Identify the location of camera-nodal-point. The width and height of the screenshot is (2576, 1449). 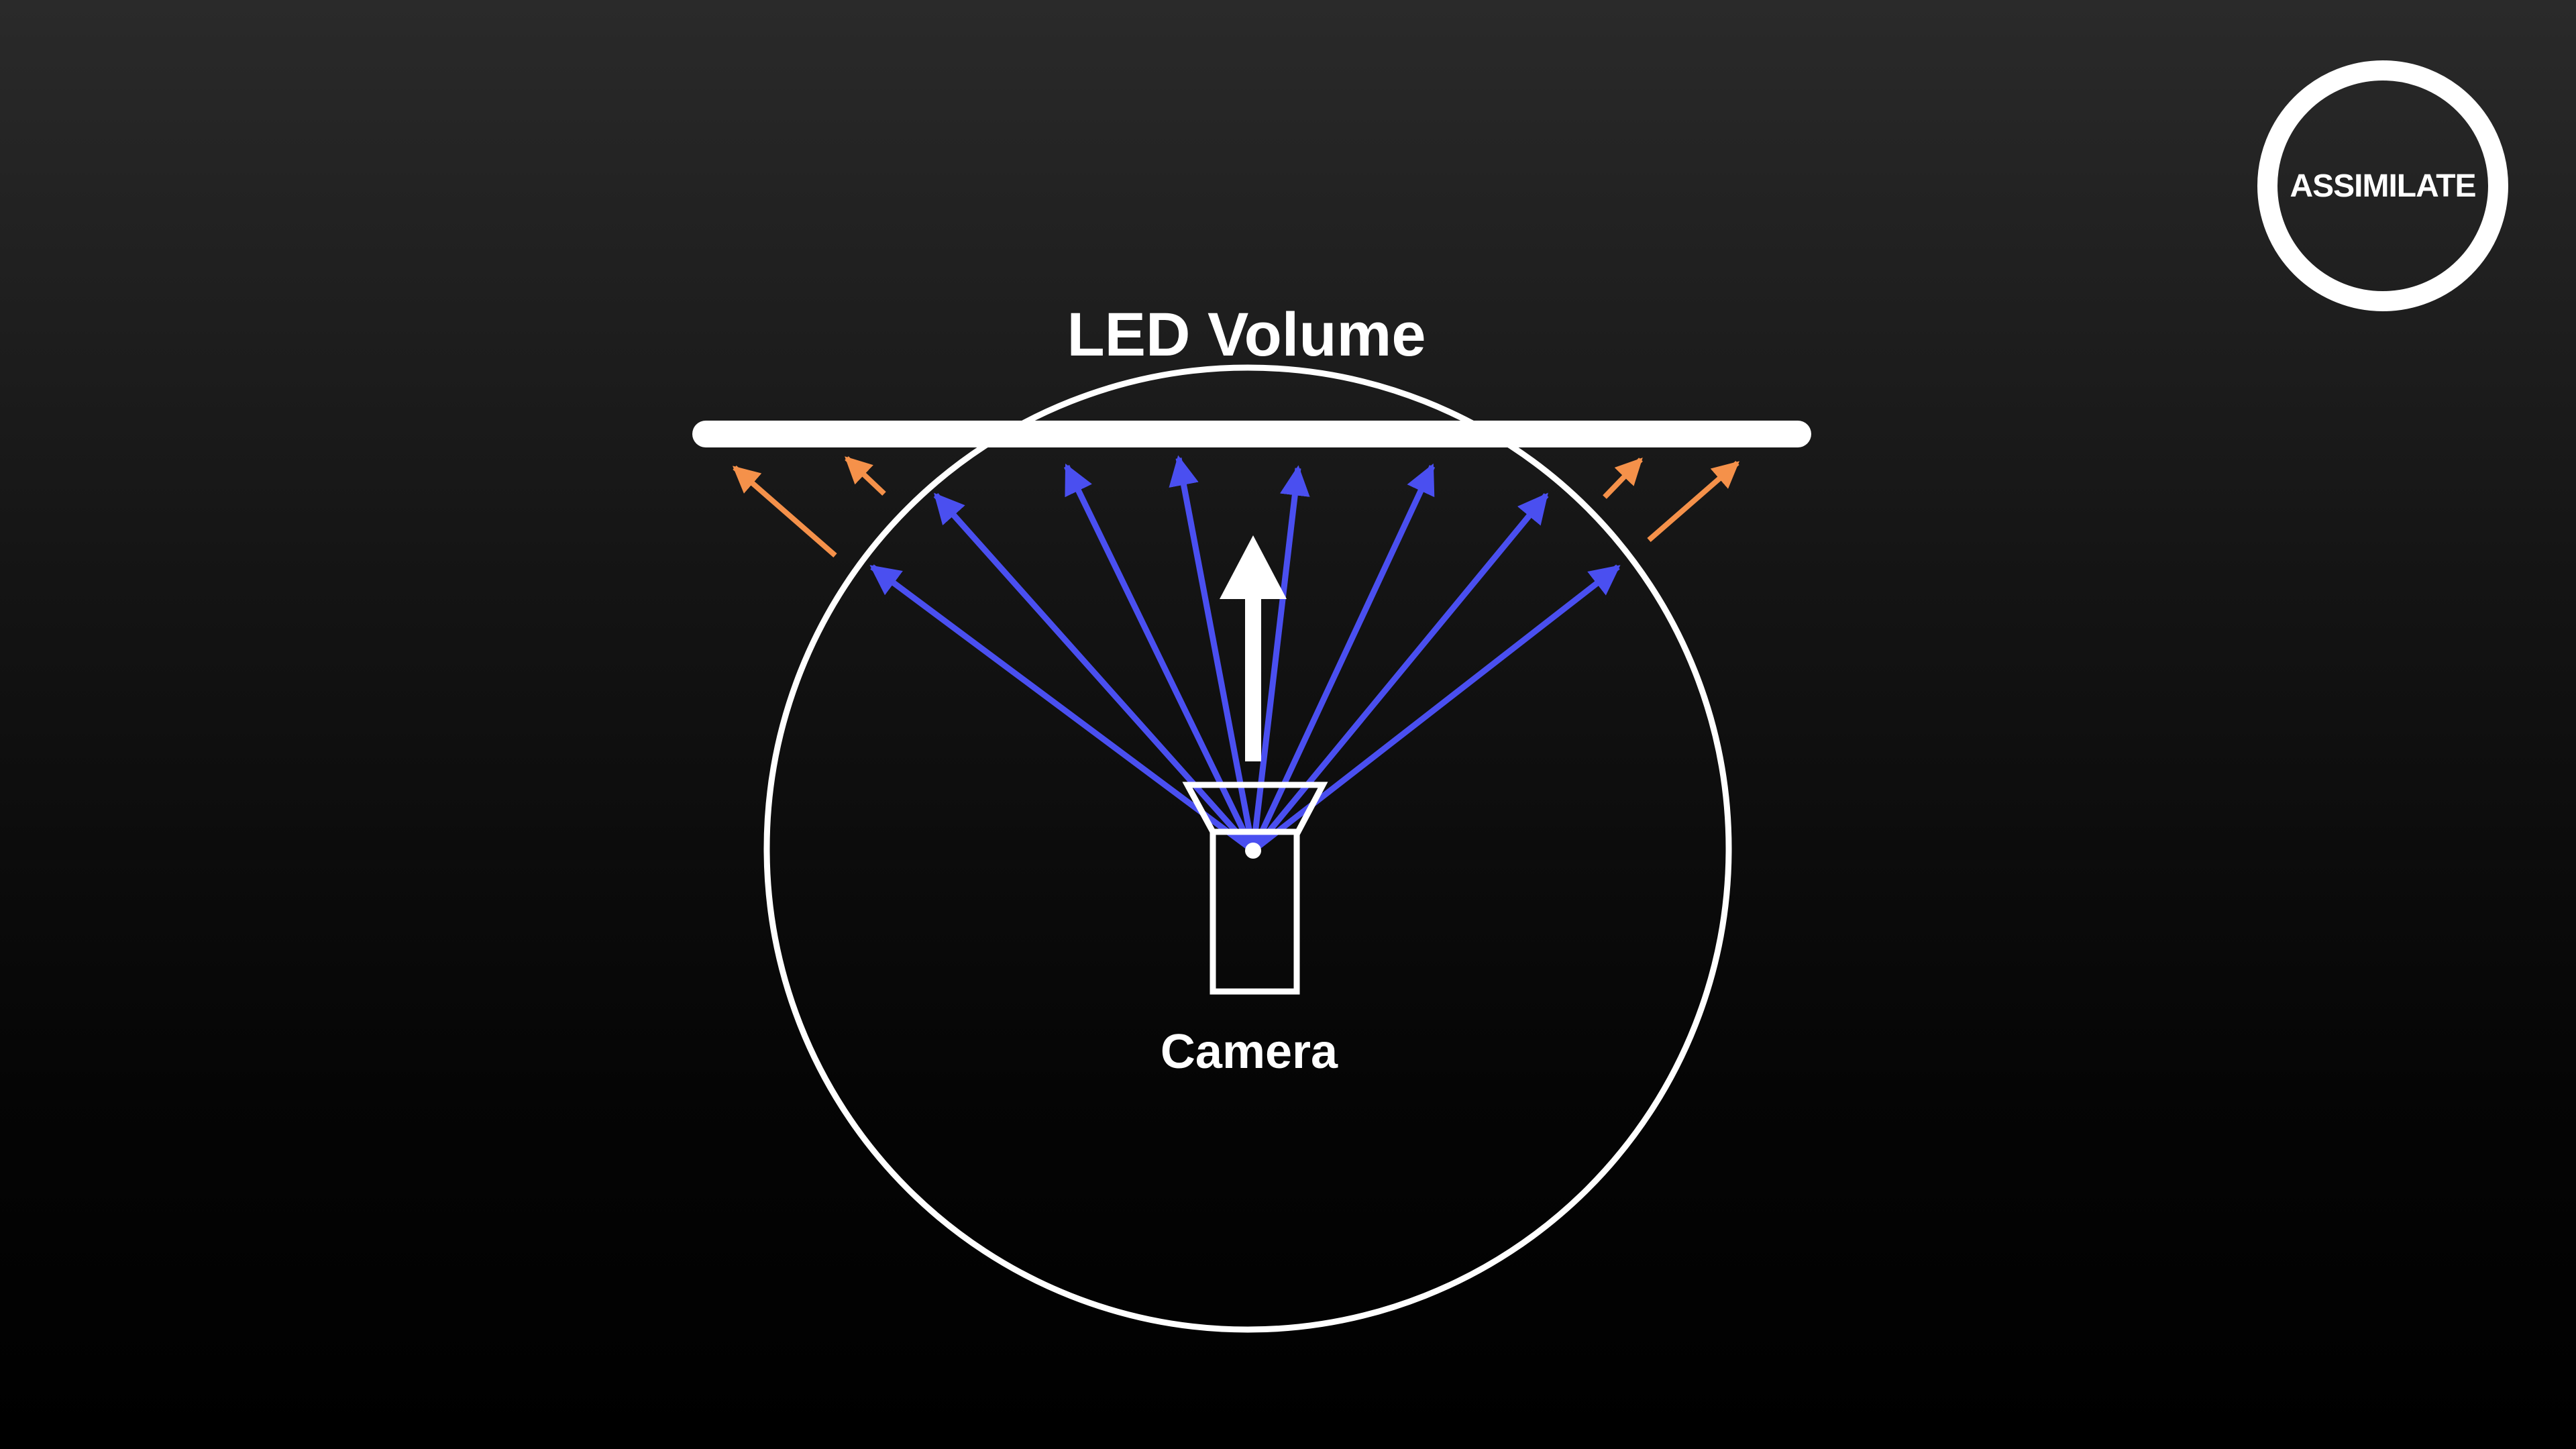
(1253, 851).